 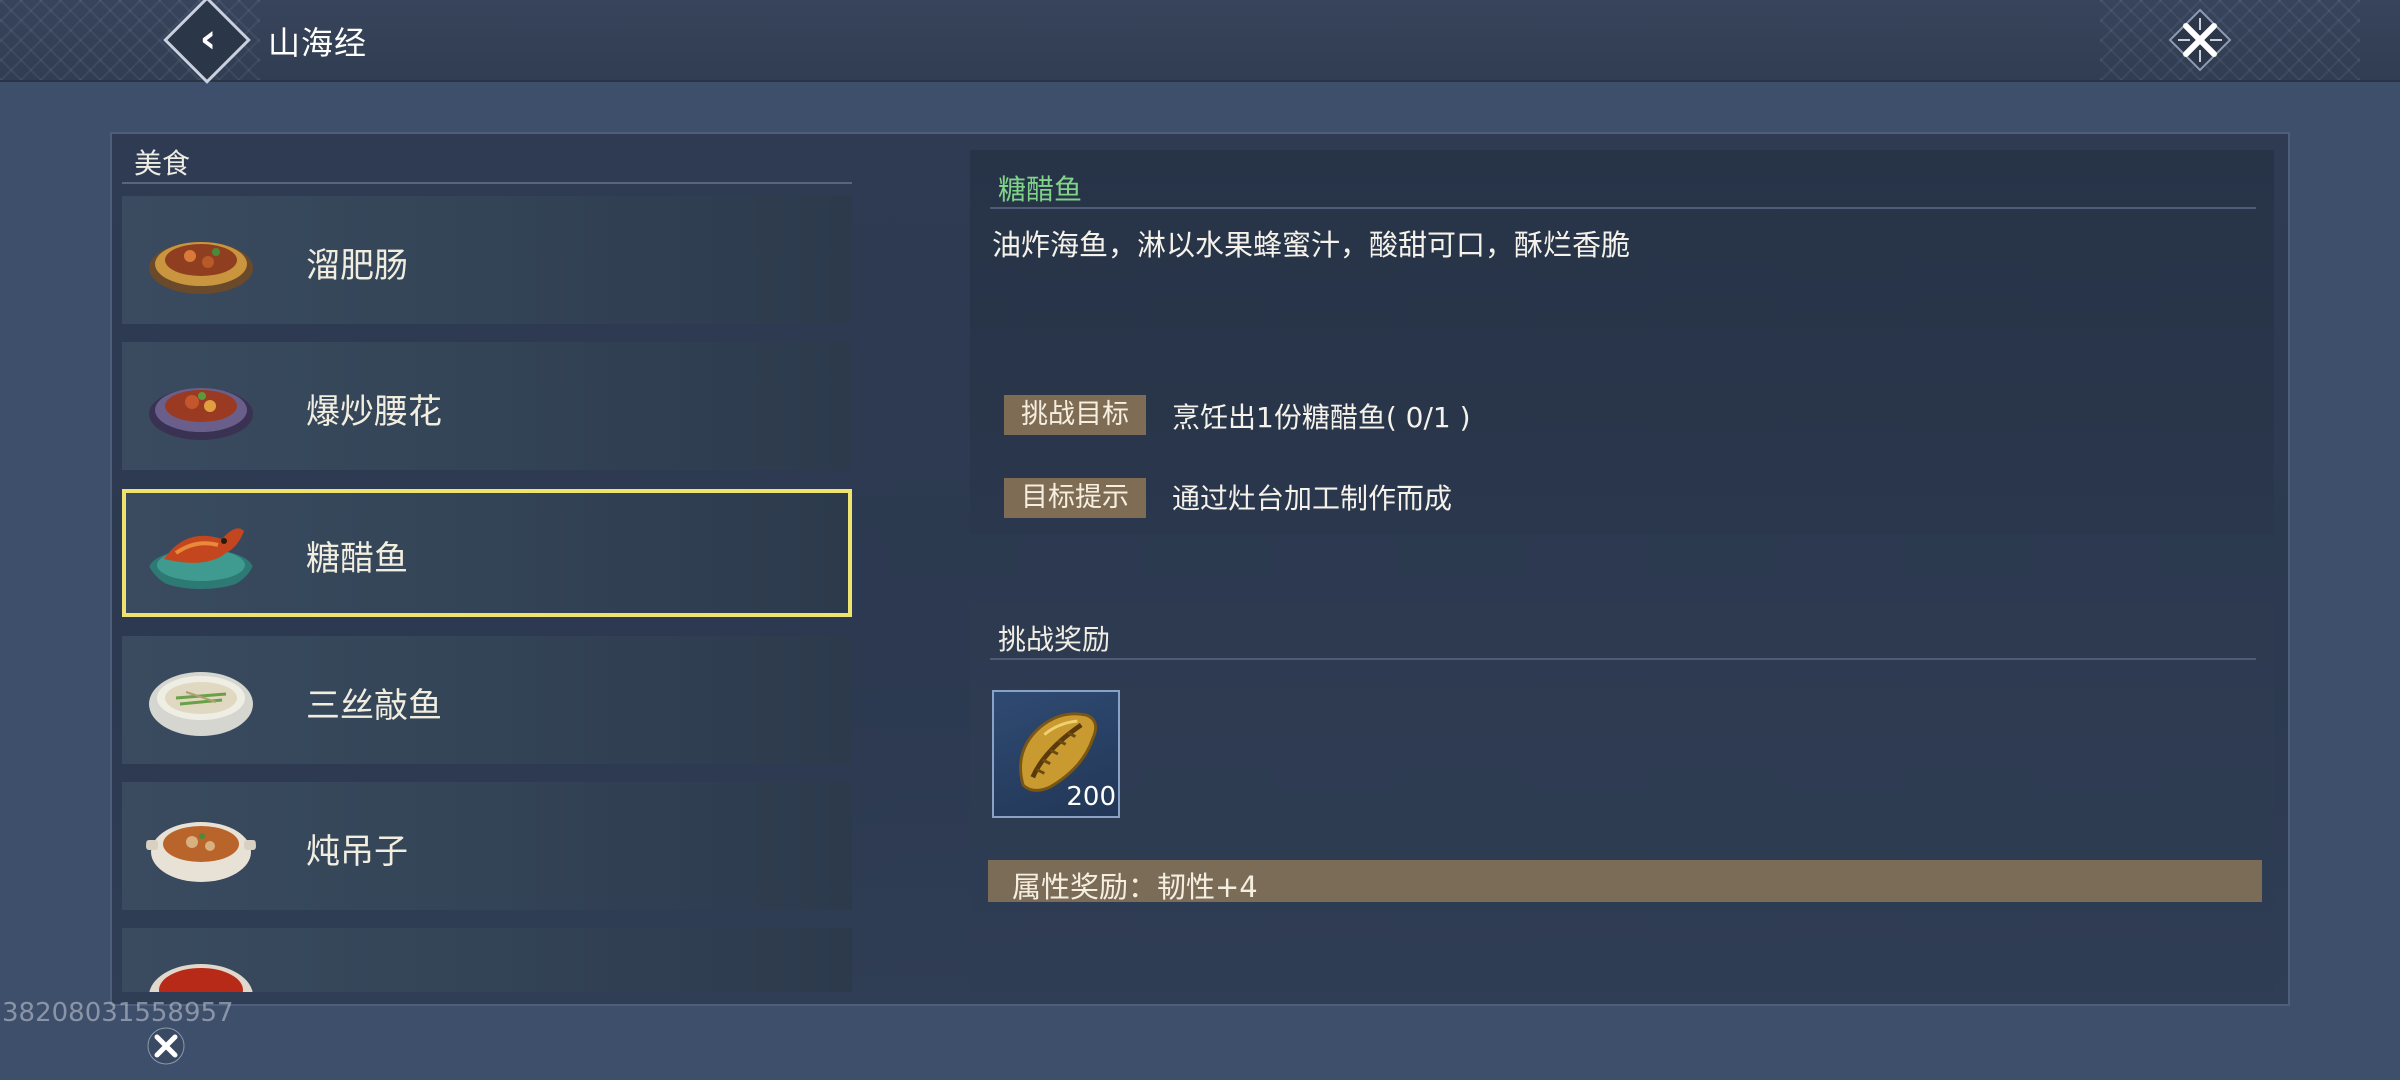 I want to click on dish-kidney-icon, so click(x=201, y=414).